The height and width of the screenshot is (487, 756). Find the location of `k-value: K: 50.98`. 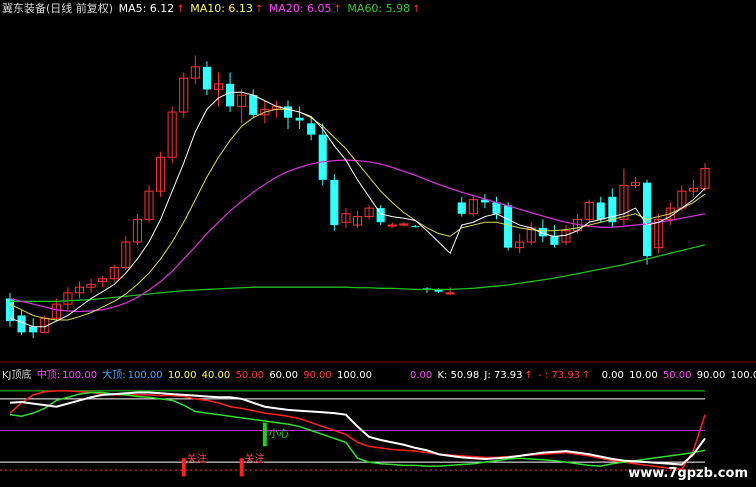

k-value: K: 50.98 is located at coordinates (458, 375).